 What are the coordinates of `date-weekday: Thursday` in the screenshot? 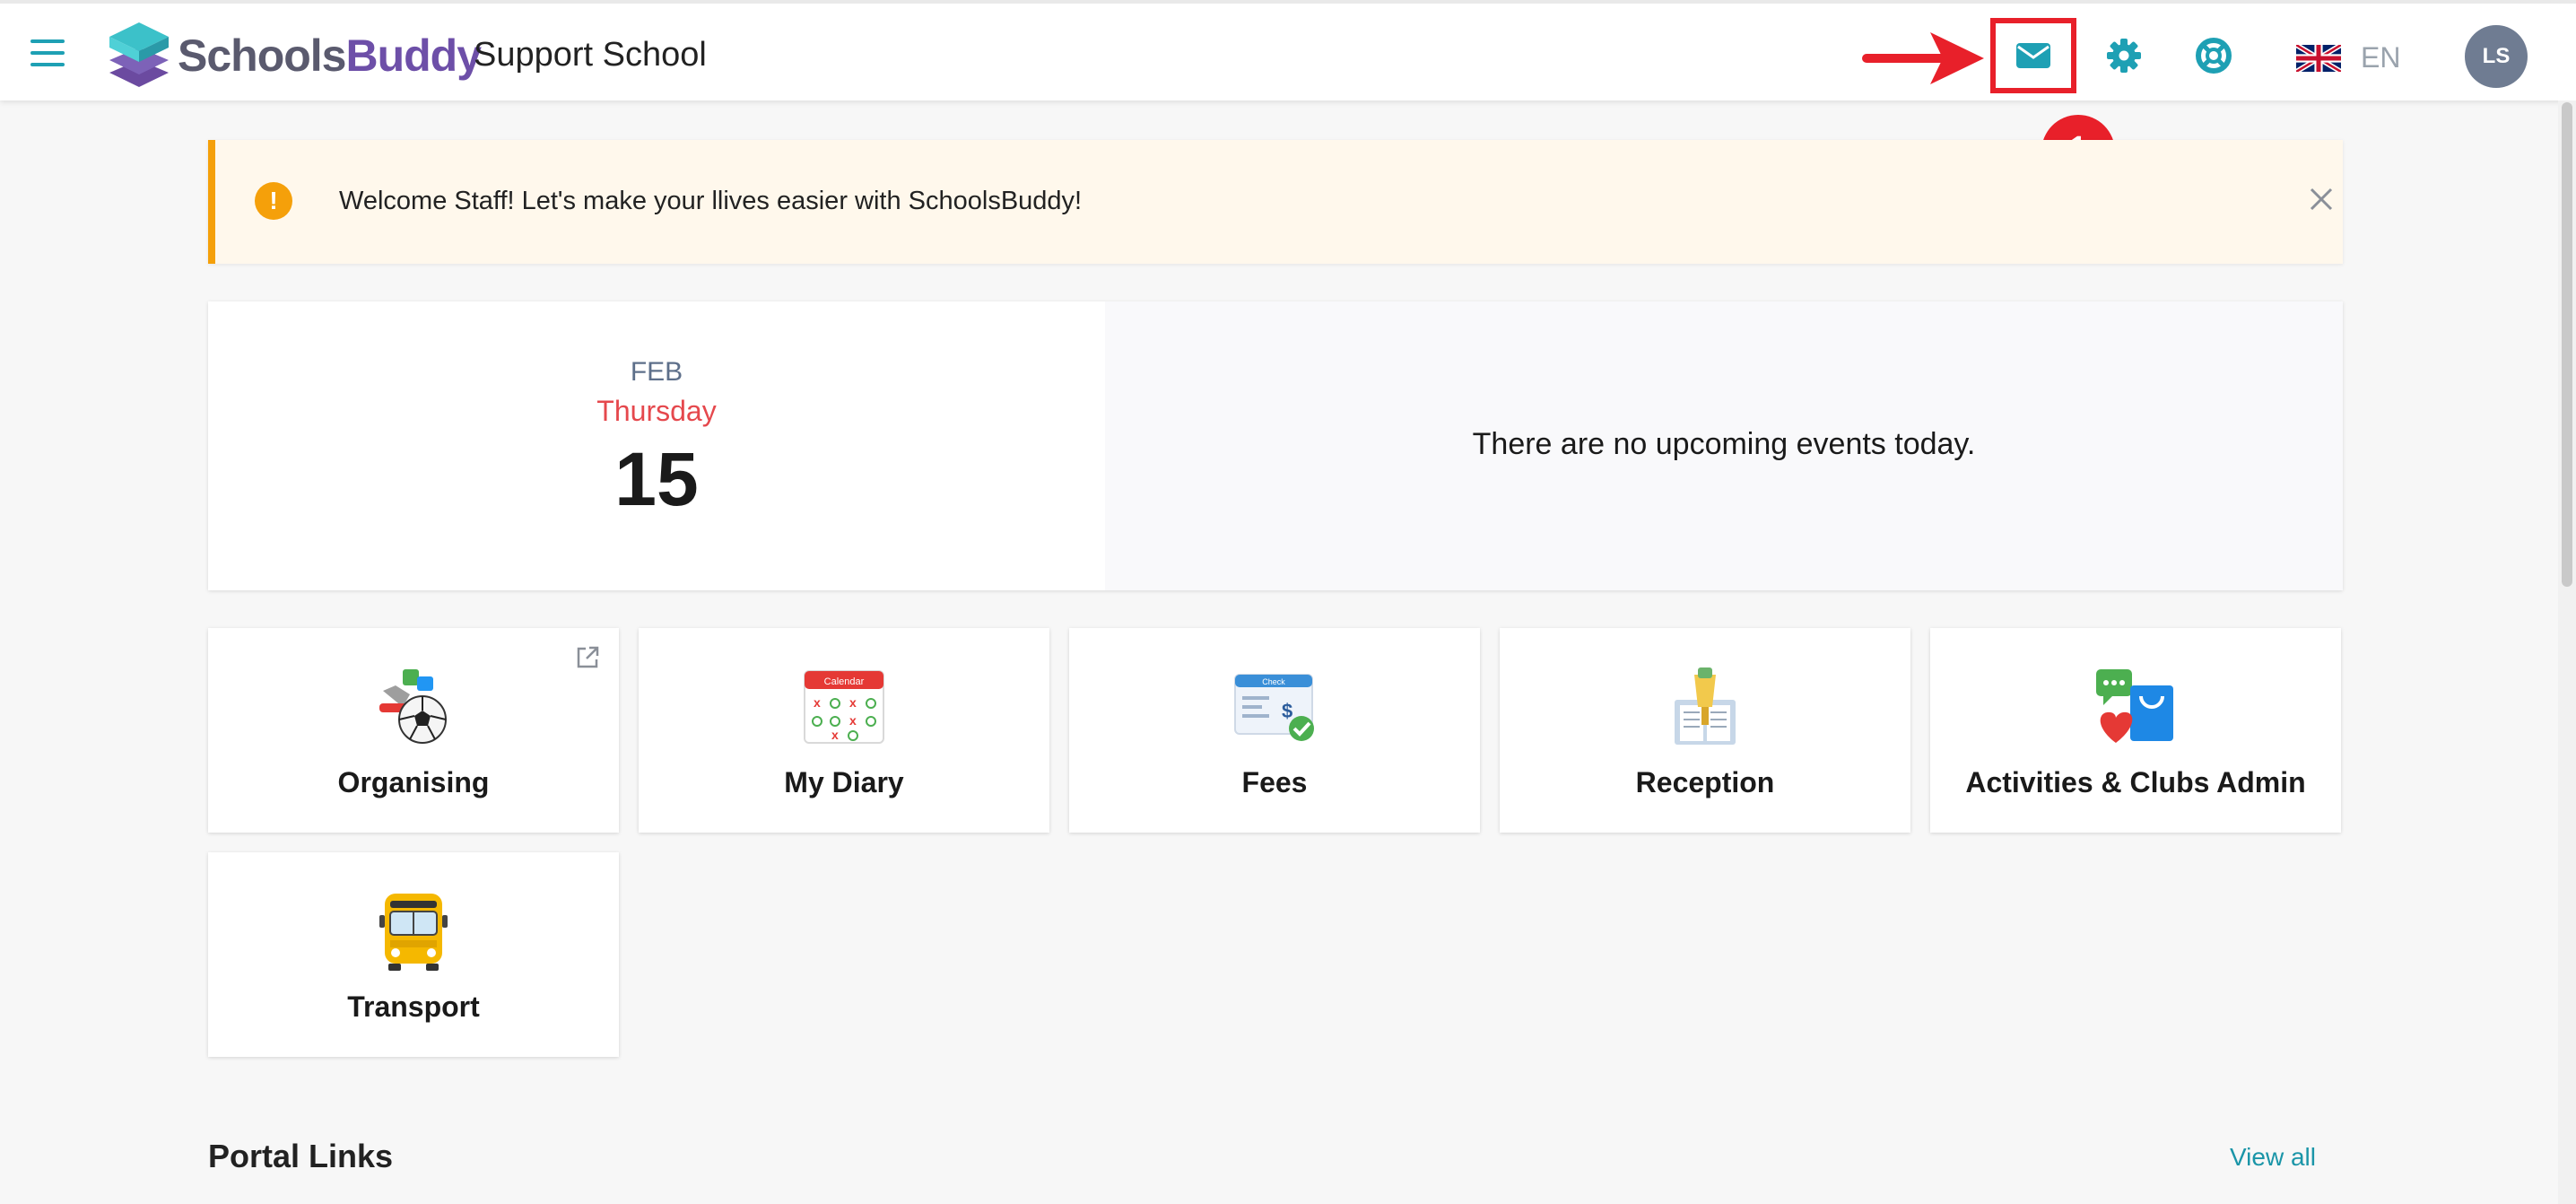 It's located at (656, 411).